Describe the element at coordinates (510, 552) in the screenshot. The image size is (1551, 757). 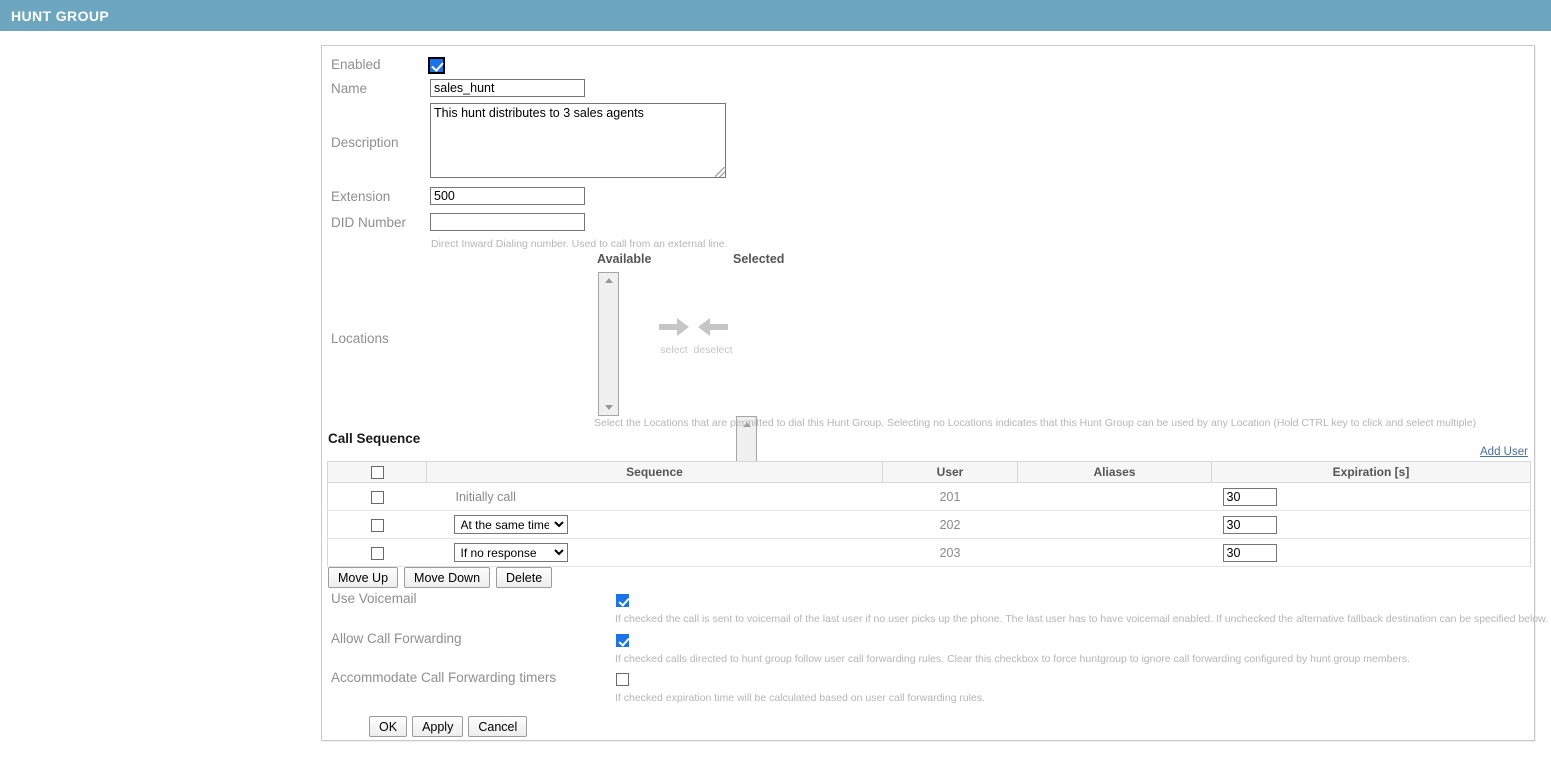
I see `sequence-select: If no response` at that location.